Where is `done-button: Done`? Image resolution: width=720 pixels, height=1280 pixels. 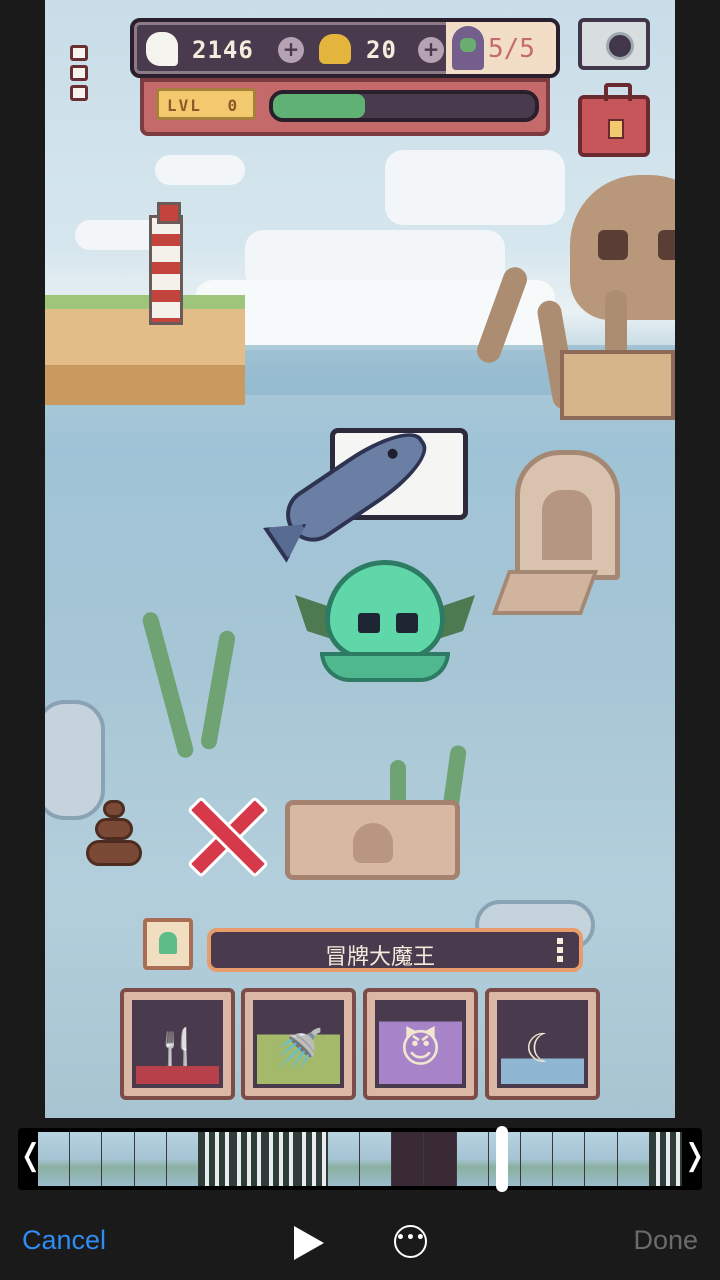
done-button: Done is located at coordinates (665, 1240).